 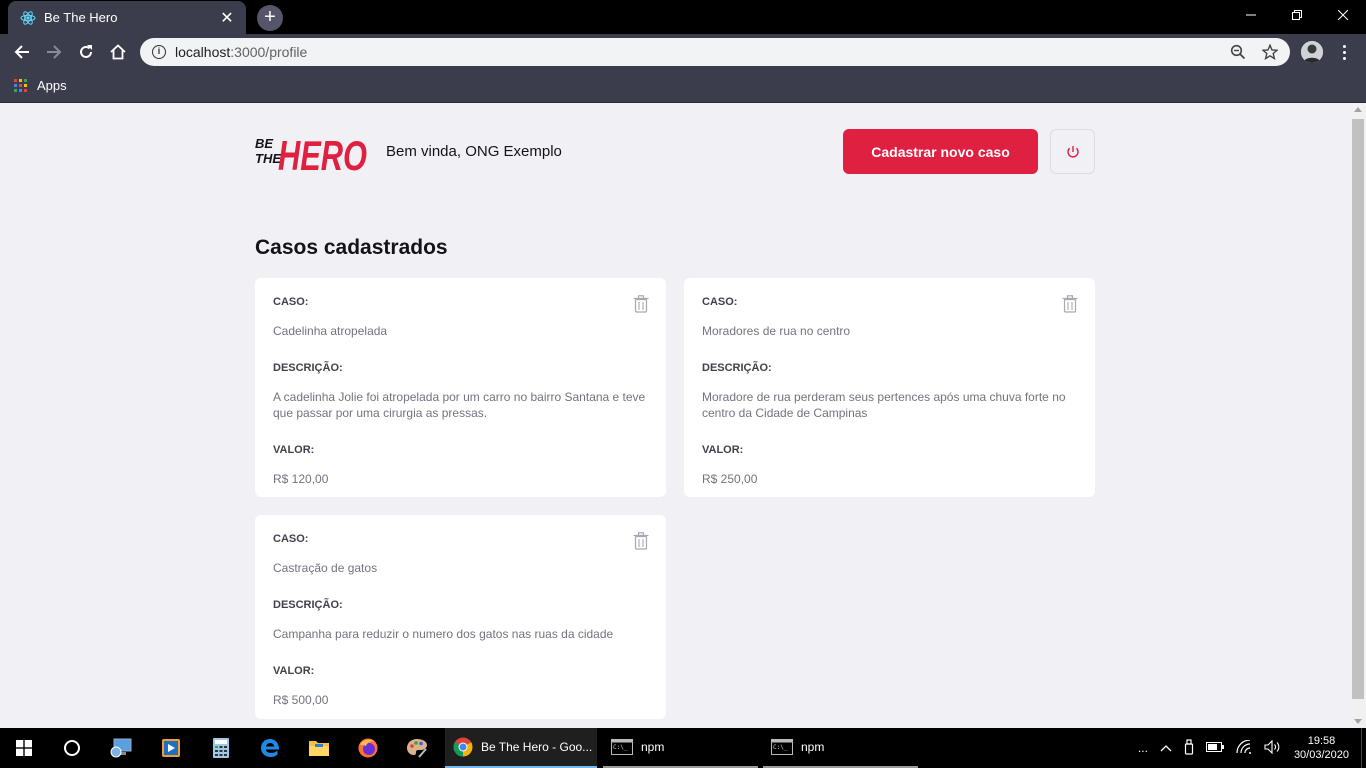 What do you see at coordinates (680, 748) in the screenshot?
I see `taskbar-app-npm-1: C:\_ npm` at bounding box center [680, 748].